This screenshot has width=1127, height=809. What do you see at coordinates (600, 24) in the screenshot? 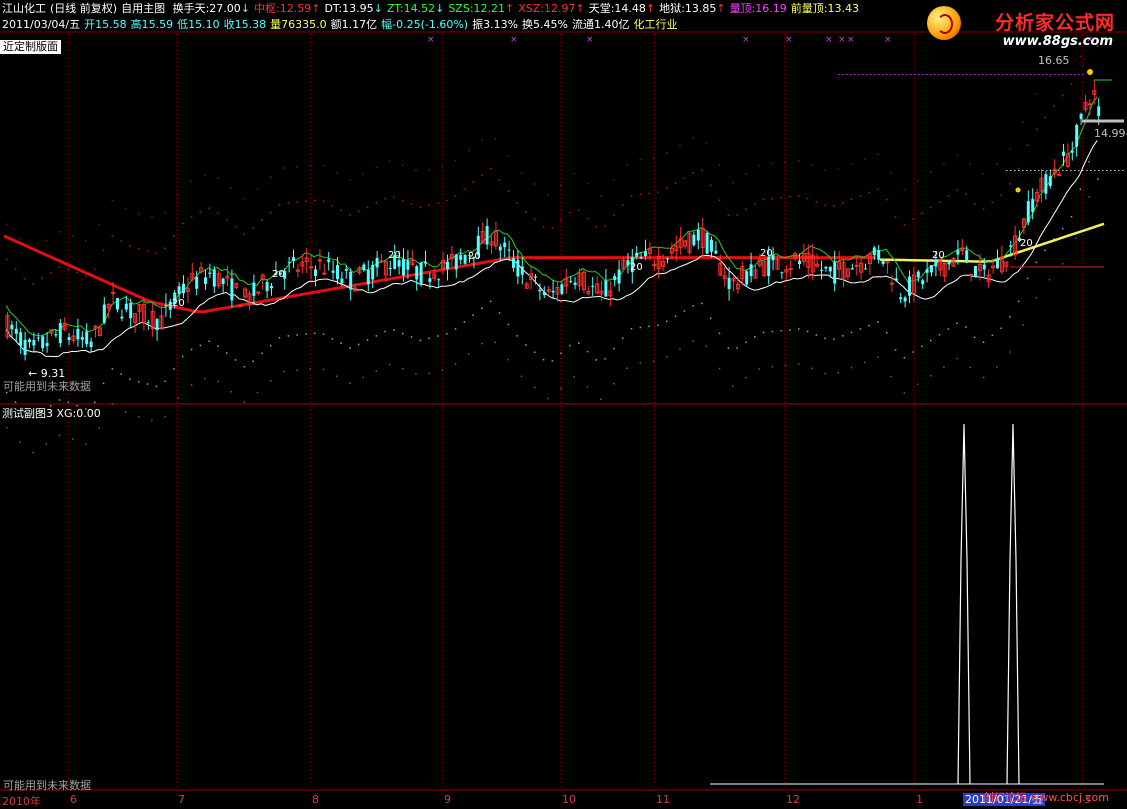
I see `quote-float: 流通1.40亿` at bounding box center [600, 24].